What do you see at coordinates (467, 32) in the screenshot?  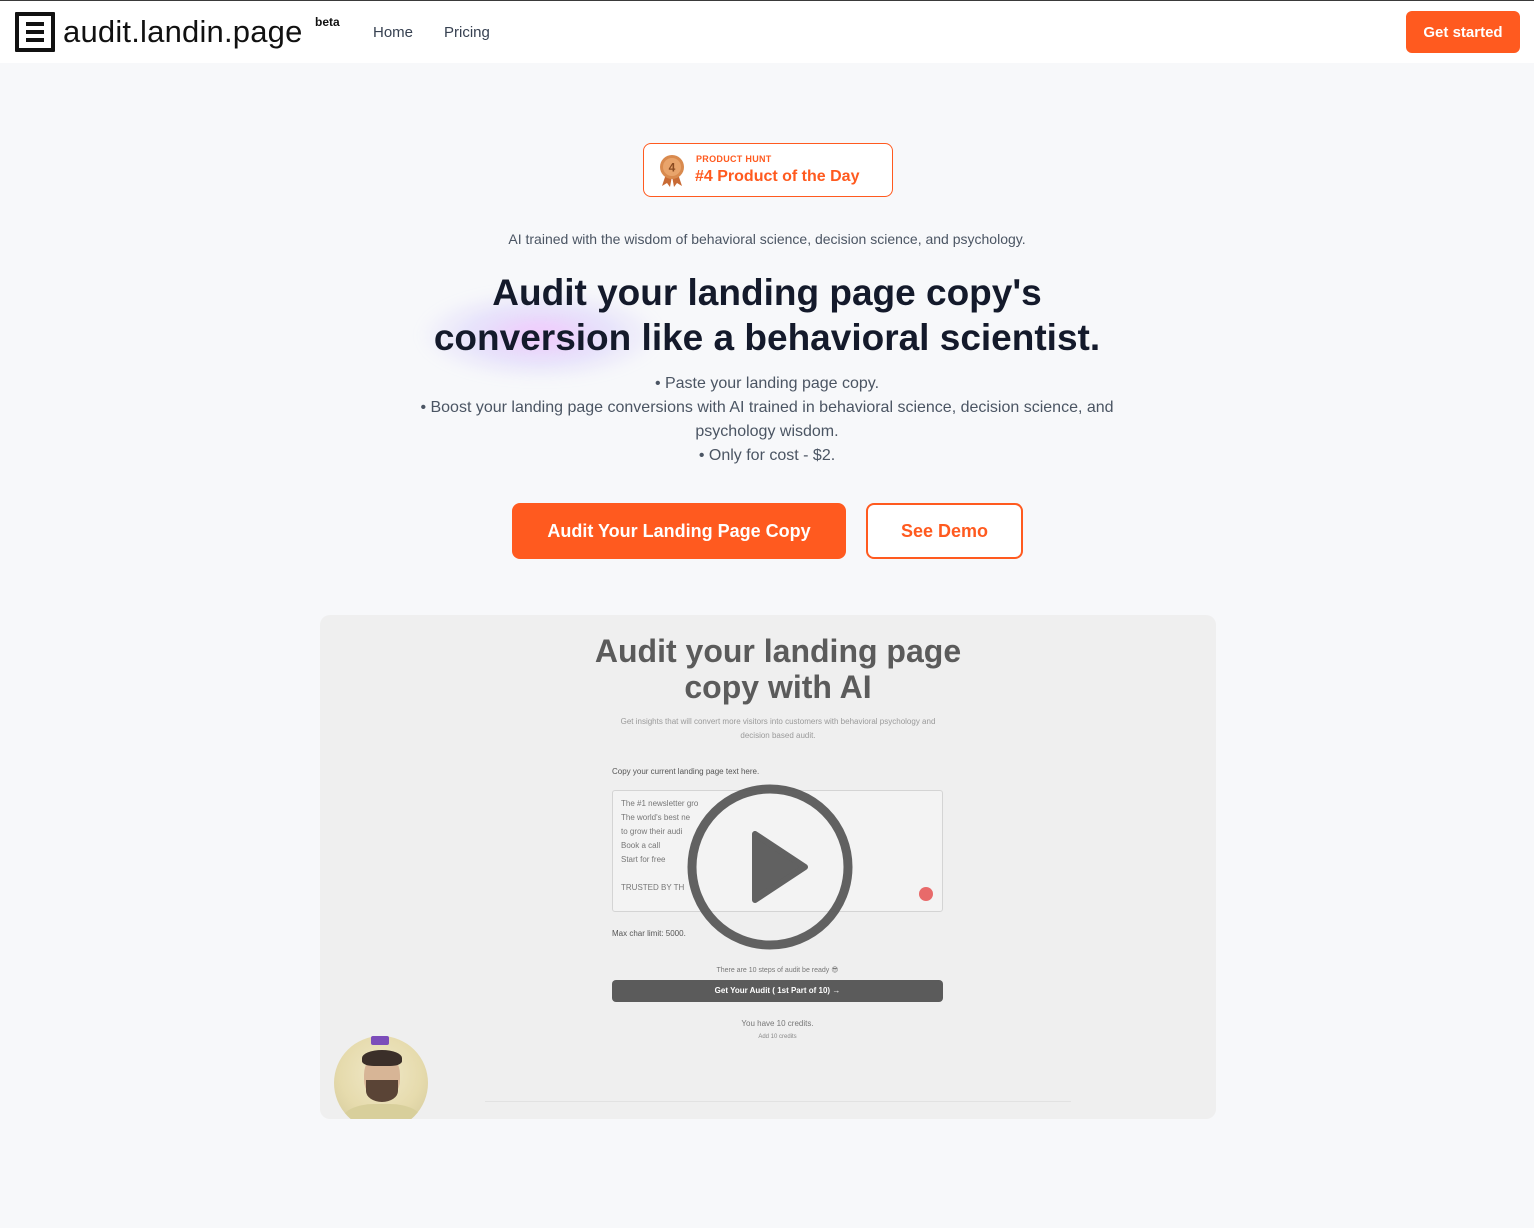 I see `nav-link-pricing: Pricing` at bounding box center [467, 32].